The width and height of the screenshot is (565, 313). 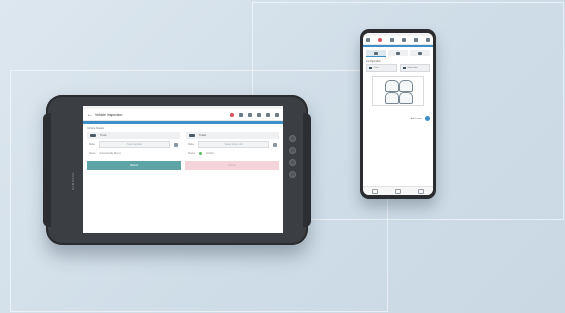 I want to click on option-truck: Truck, so click(x=381, y=68).